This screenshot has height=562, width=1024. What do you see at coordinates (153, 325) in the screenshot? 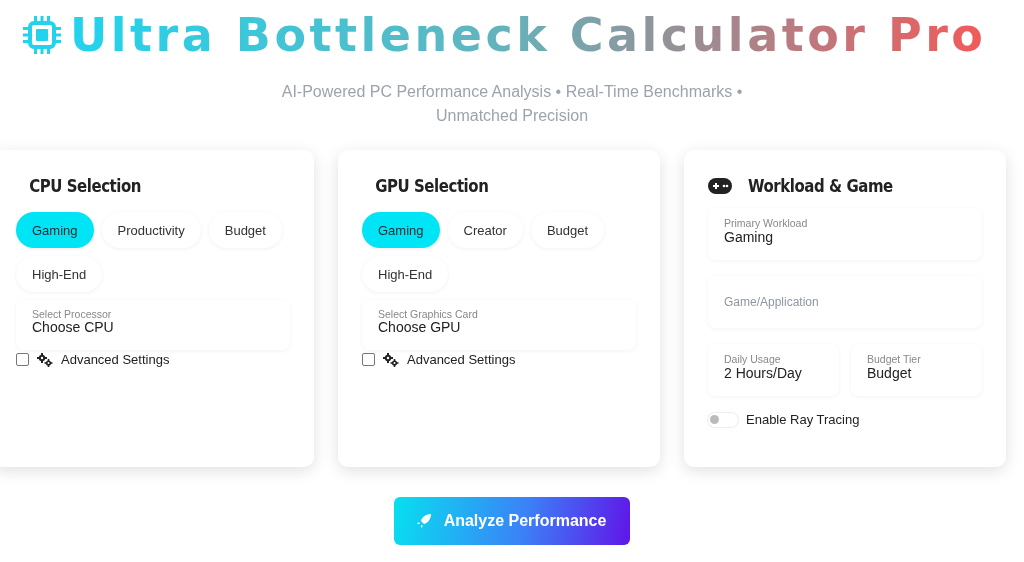
I see `select-field: Select Processor Choose CPU` at bounding box center [153, 325].